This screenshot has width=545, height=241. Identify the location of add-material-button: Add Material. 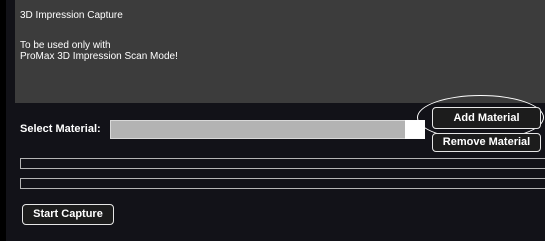
(486, 118).